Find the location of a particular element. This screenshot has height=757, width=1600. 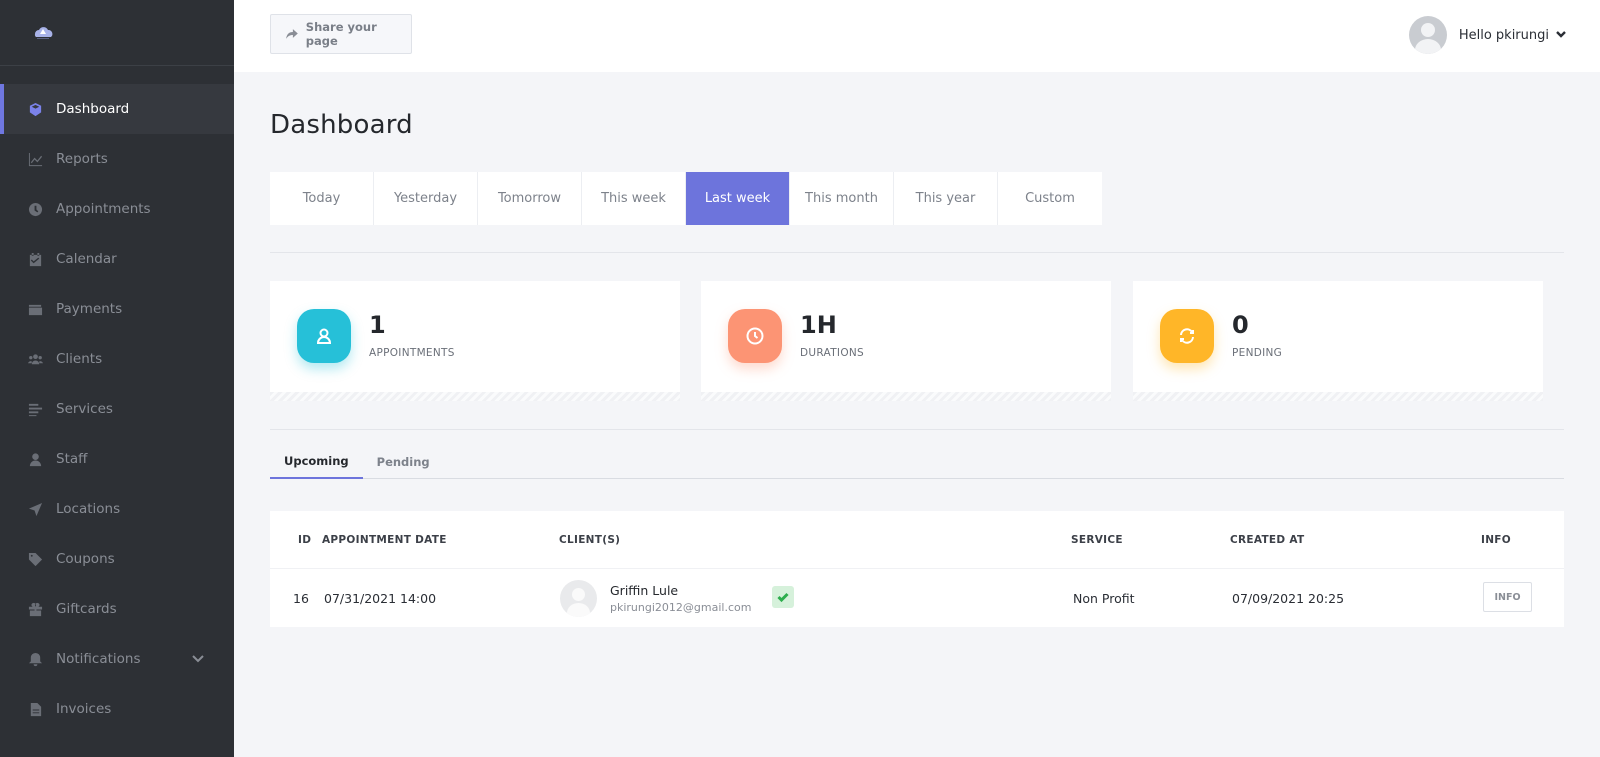

brand-logo is located at coordinates (117, 33).